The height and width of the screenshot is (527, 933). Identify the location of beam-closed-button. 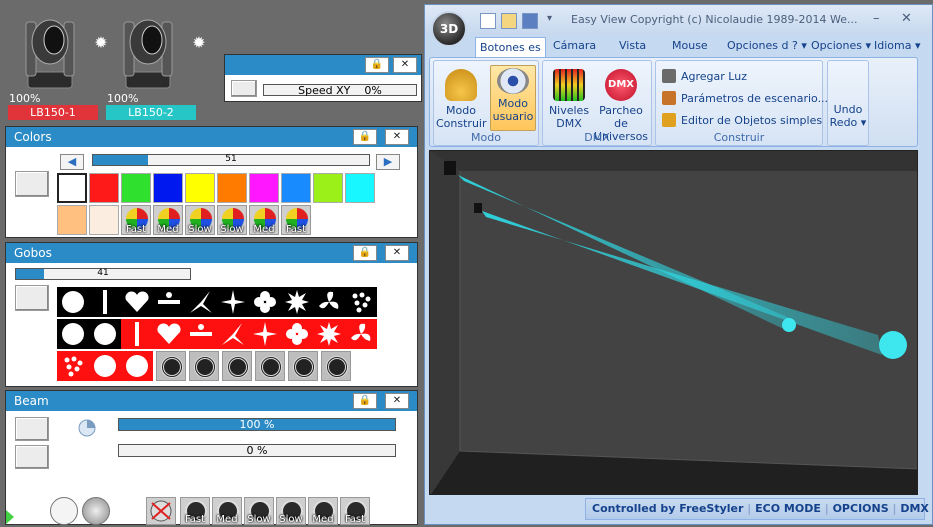
(96, 511).